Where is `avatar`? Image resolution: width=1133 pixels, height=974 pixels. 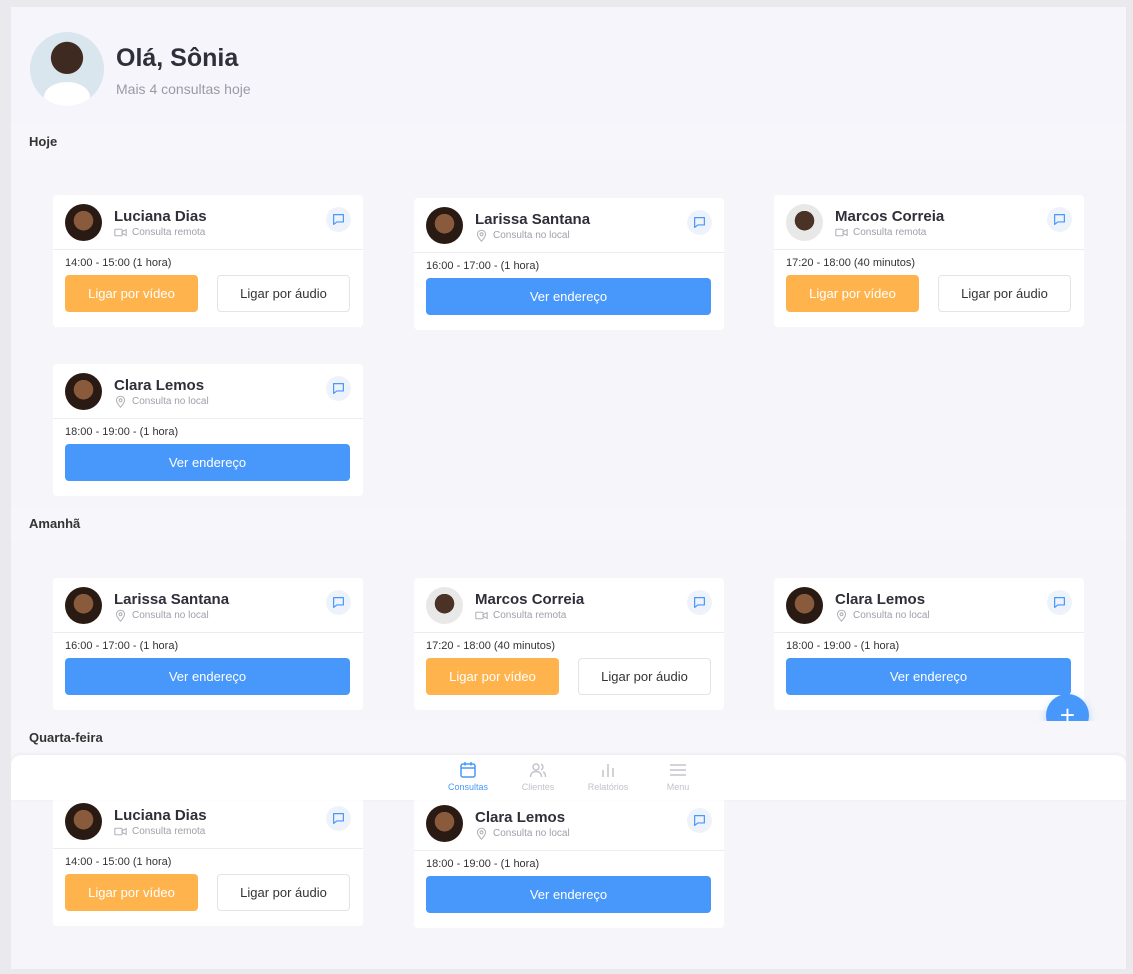
avatar is located at coordinates (67, 69).